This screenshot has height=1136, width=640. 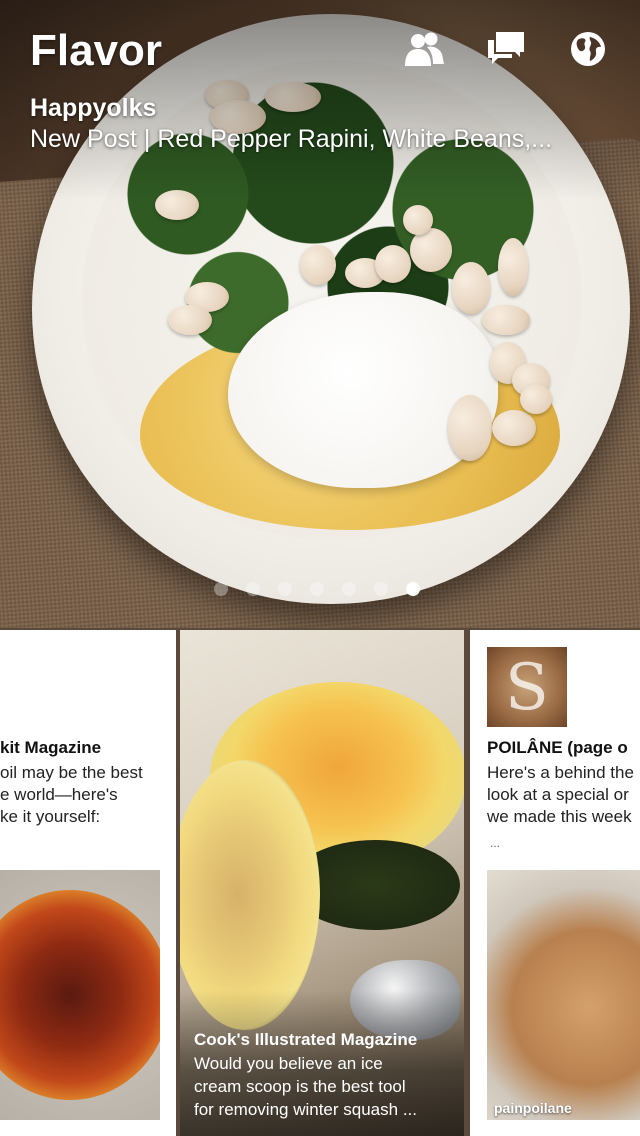 What do you see at coordinates (96, 50) in the screenshot?
I see `section-title: Flavor` at bounding box center [96, 50].